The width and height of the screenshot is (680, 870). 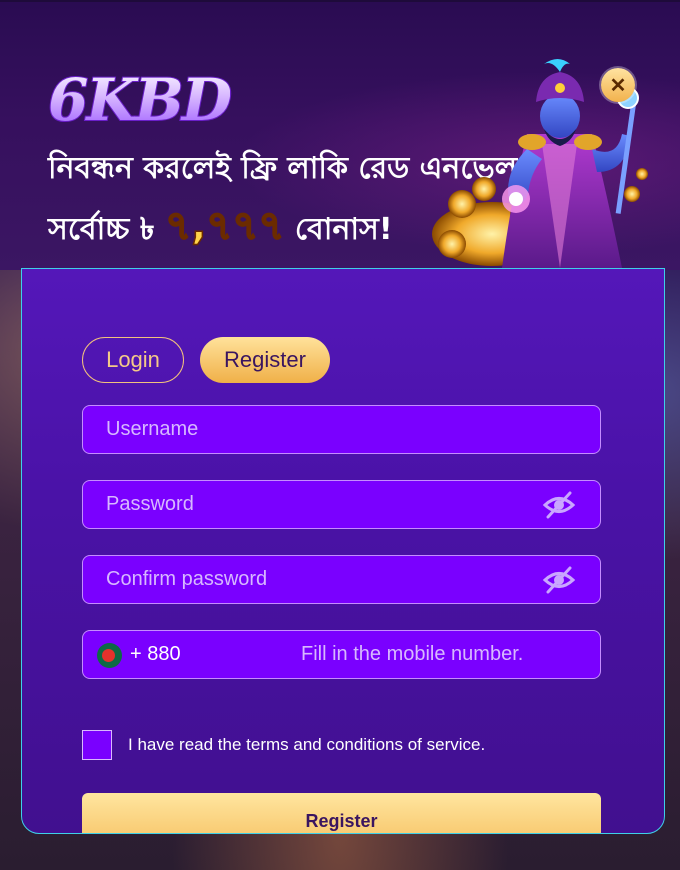 I want to click on username-field, so click(x=341, y=429).